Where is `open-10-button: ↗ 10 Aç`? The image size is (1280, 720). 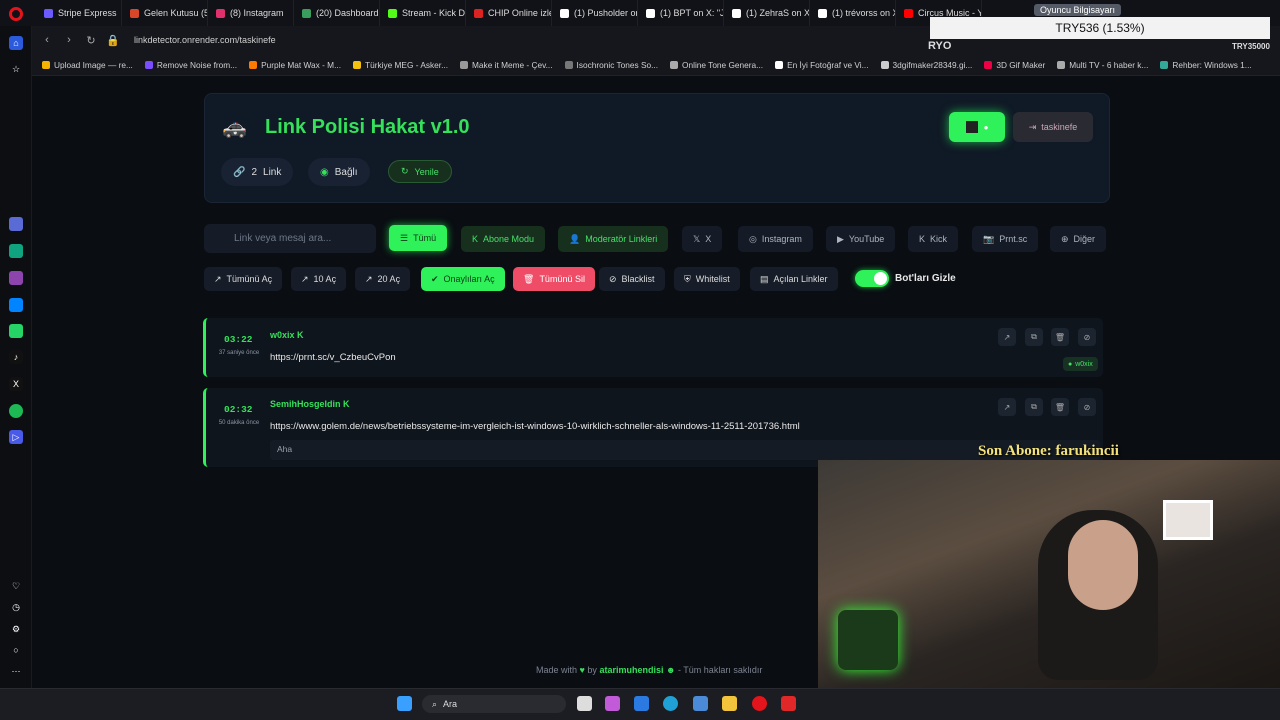
open-10-button: ↗ 10 Aç is located at coordinates (319, 279).